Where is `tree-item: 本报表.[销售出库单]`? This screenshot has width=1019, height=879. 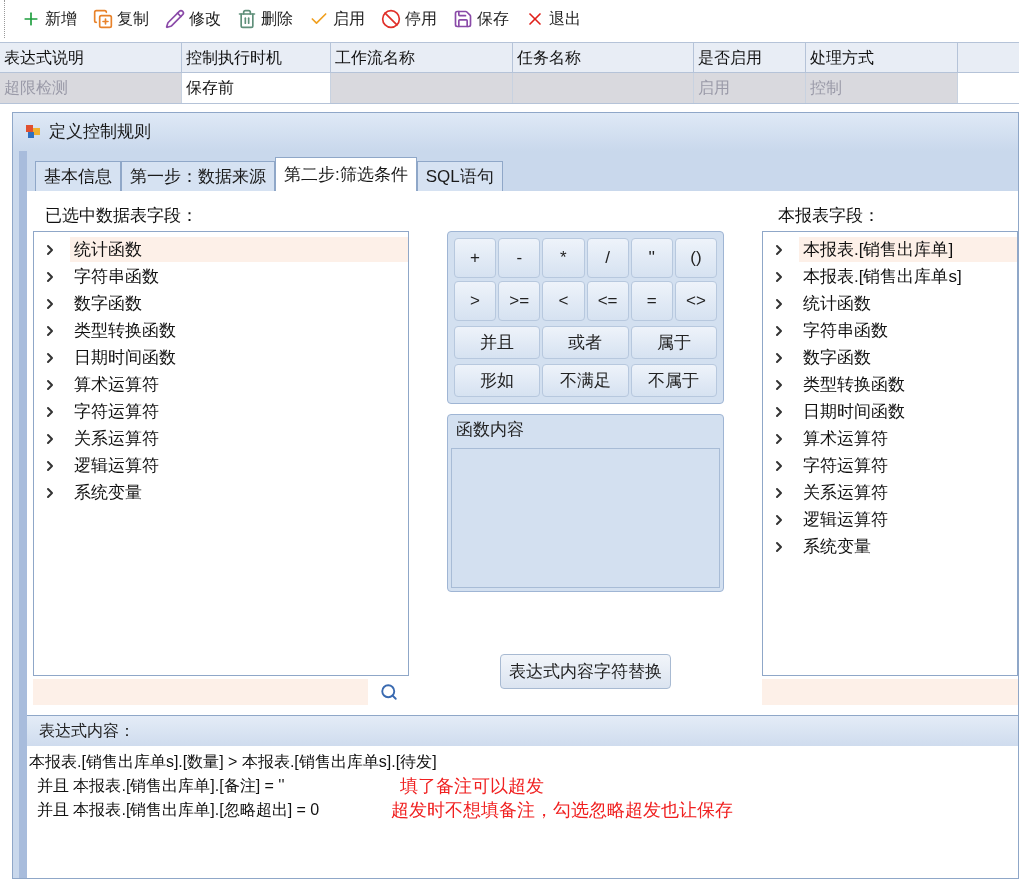 tree-item: 本报表.[销售出库单] is located at coordinates (908, 249).